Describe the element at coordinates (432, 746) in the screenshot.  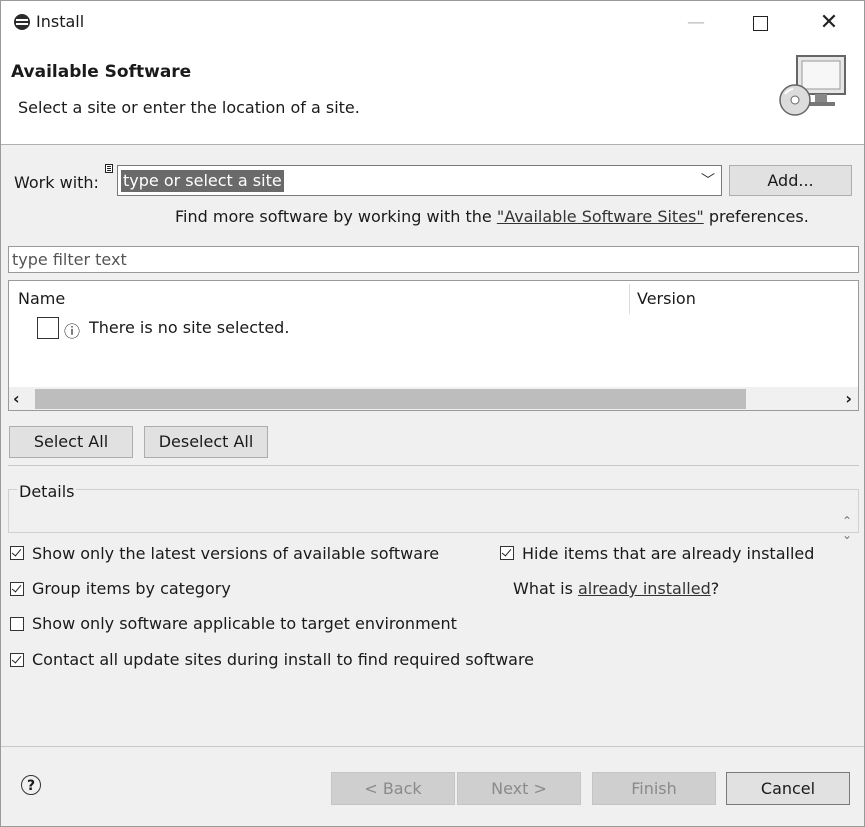
I see `footer-separator` at that location.